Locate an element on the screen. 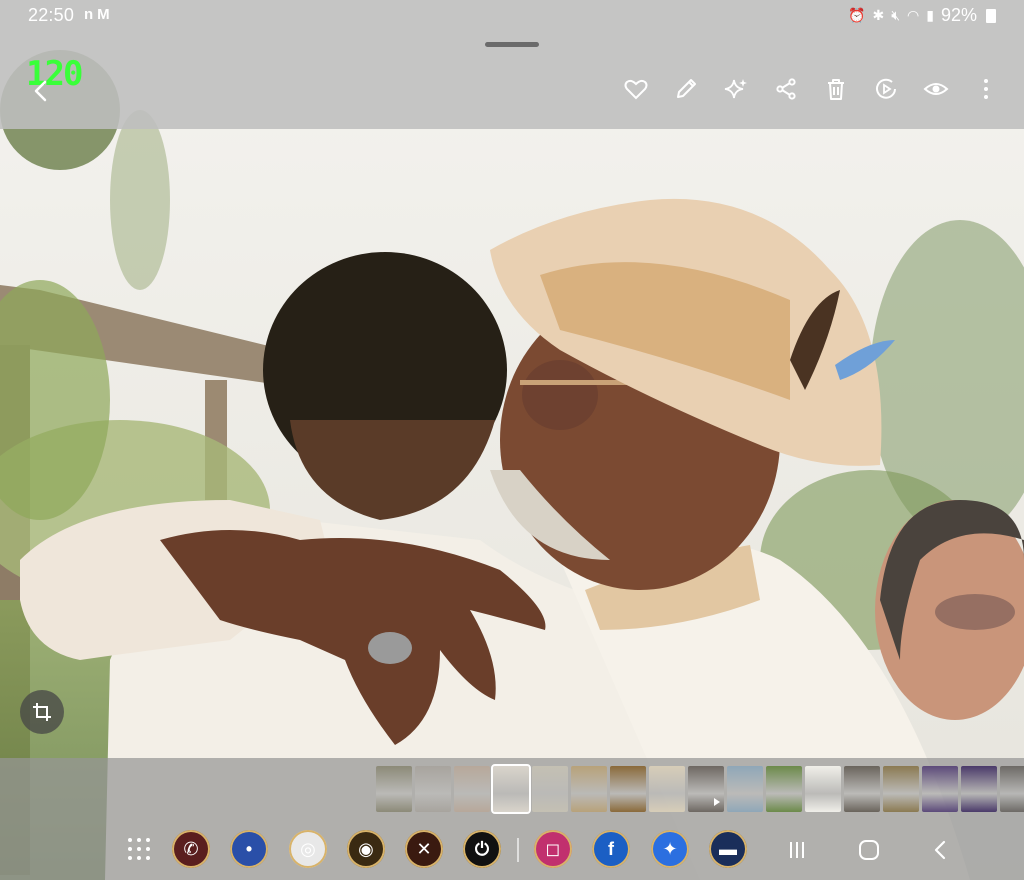 The width and height of the screenshot is (1024, 880). app-glyph: ◎ is located at coordinates (308, 848).